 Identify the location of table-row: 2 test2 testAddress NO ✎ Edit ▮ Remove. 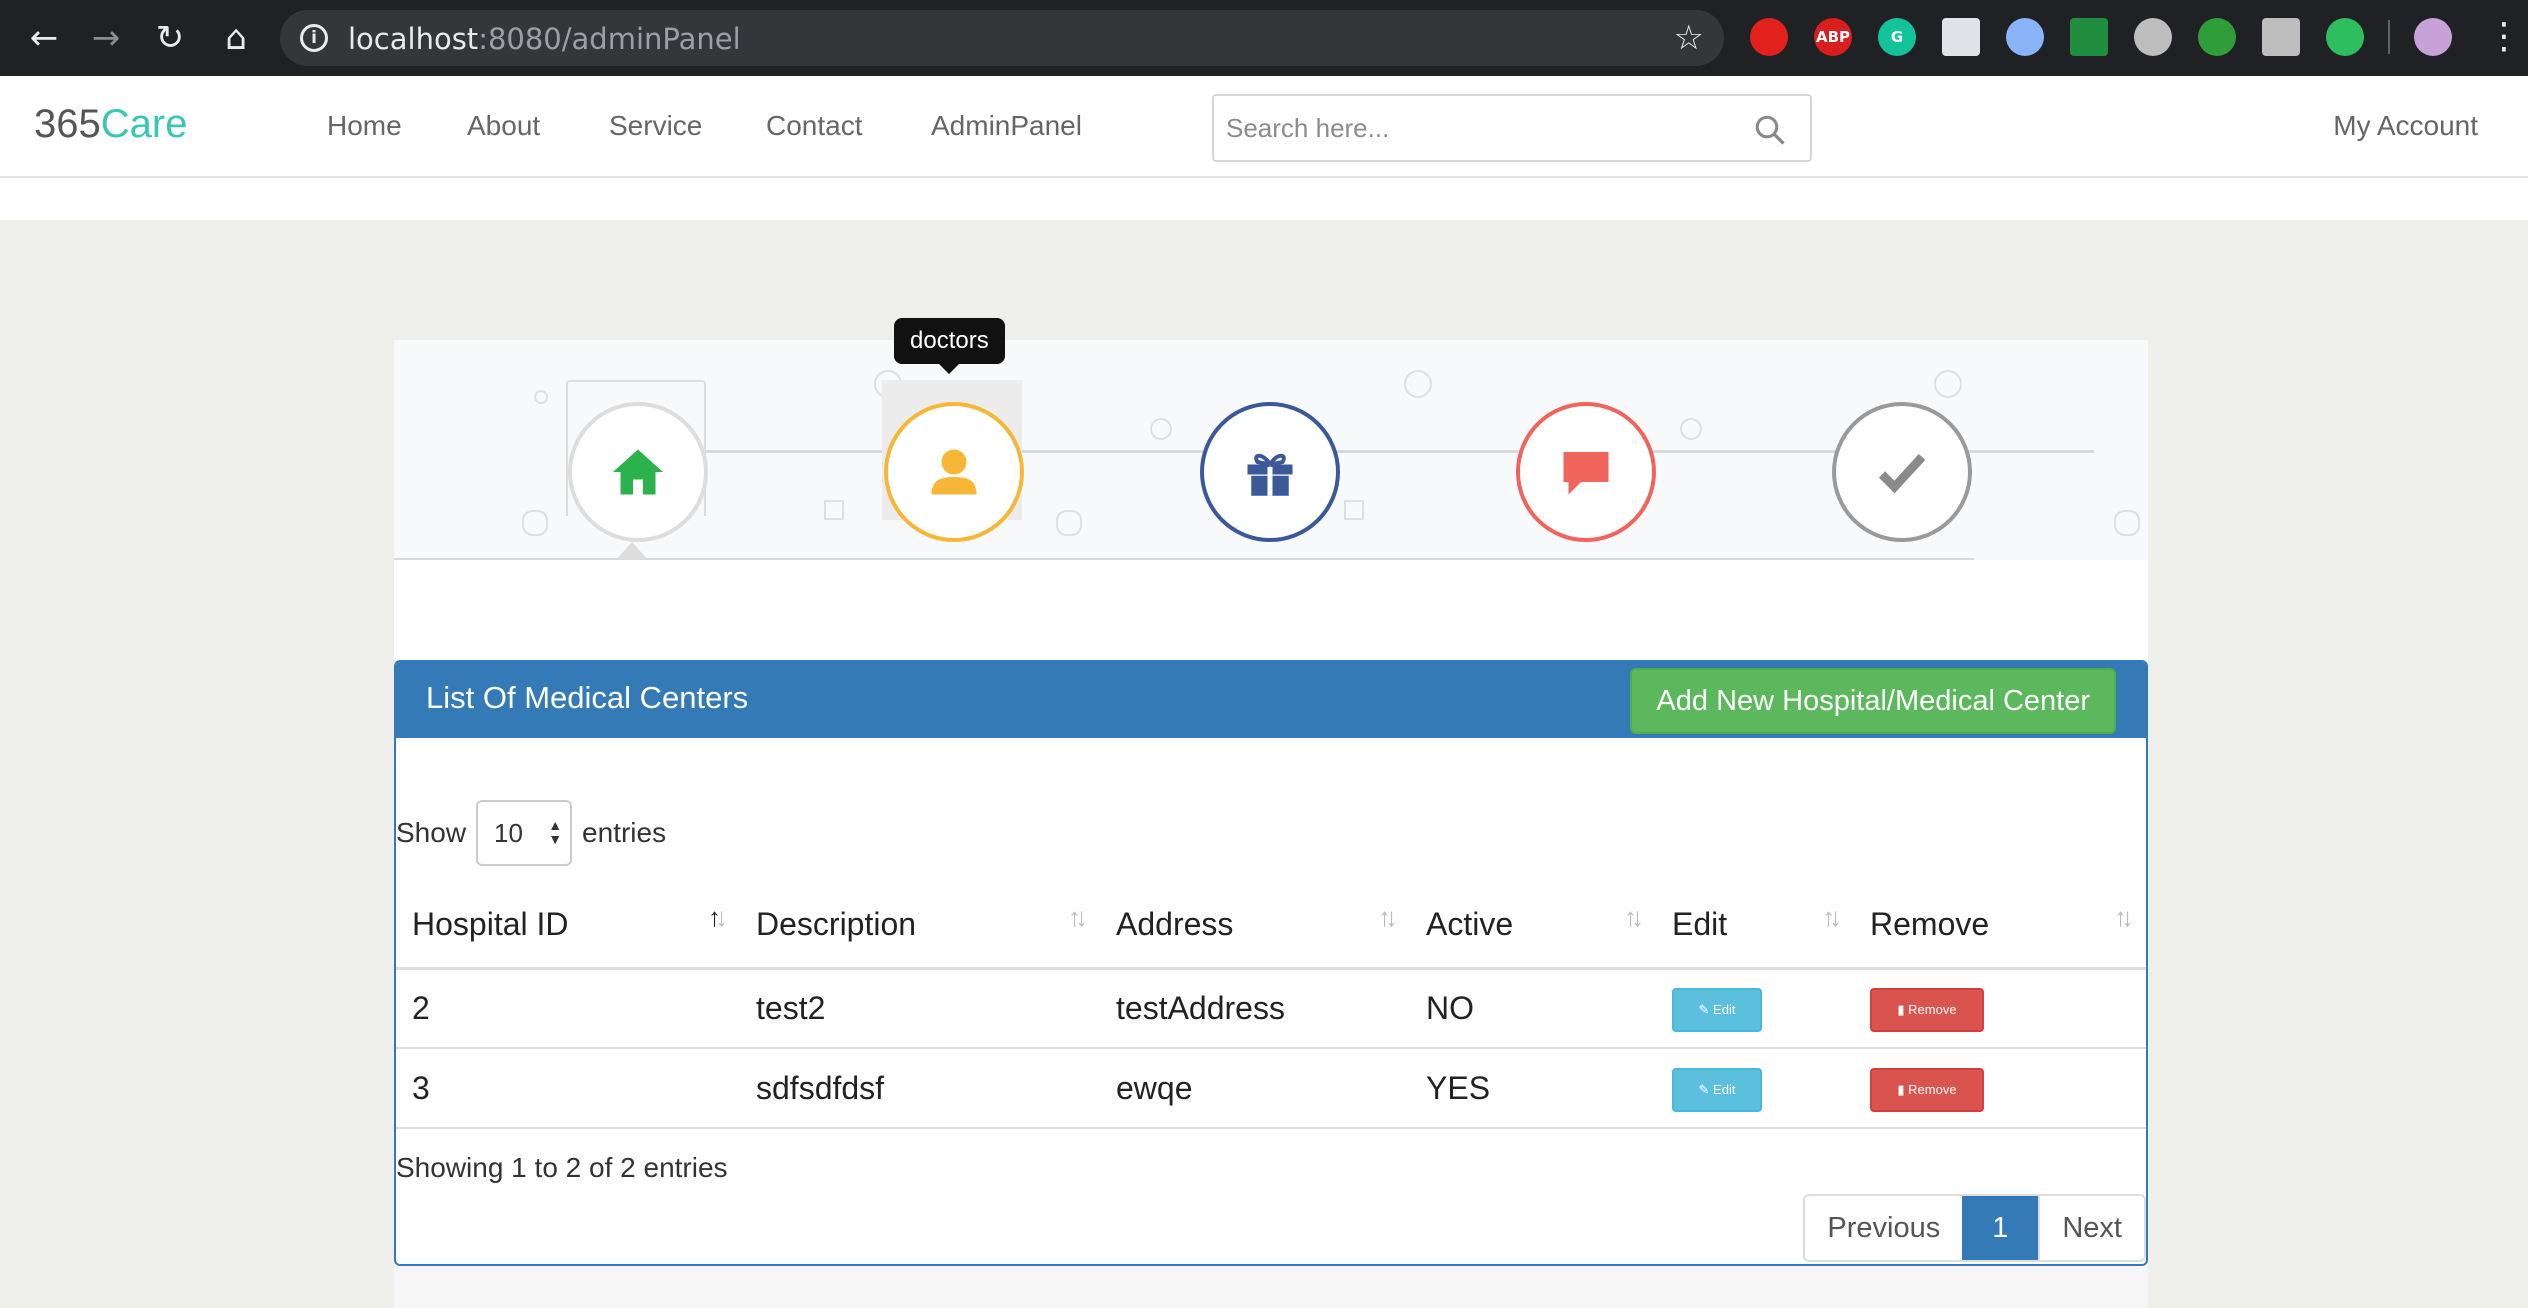
(1271, 1008).